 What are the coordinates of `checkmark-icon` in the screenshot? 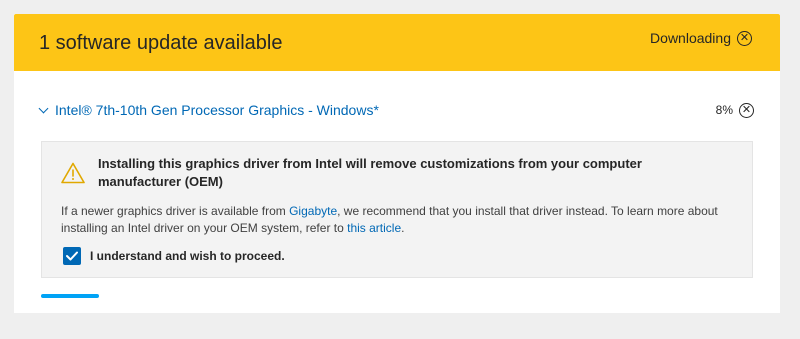 It's located at (72, 256).